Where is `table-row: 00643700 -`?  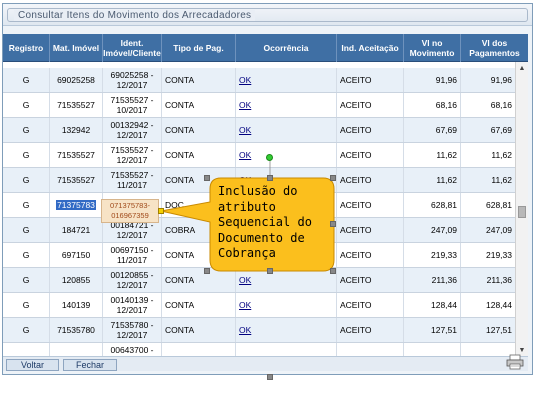
table-row: 00643700 - is located at coordinates (259, 349).